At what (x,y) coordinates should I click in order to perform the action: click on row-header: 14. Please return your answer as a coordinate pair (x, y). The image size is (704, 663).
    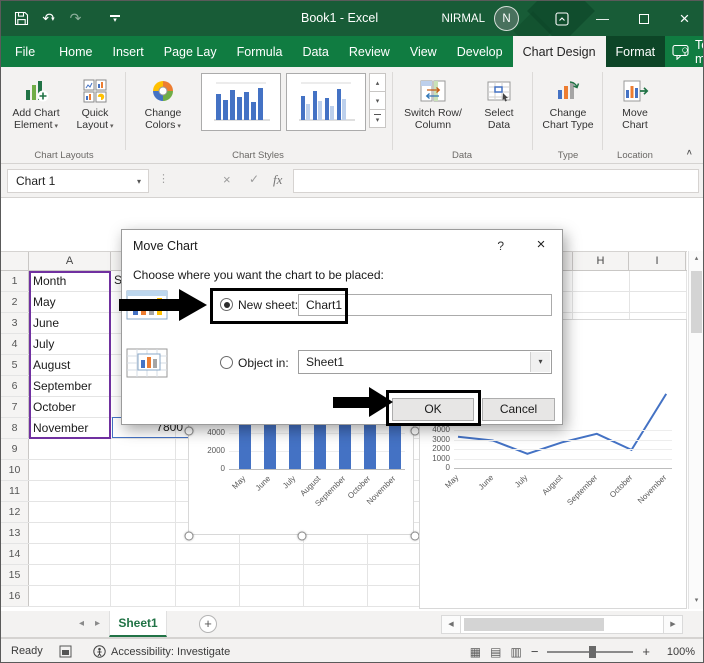
    Looking at the image, I should click on (15, 554).